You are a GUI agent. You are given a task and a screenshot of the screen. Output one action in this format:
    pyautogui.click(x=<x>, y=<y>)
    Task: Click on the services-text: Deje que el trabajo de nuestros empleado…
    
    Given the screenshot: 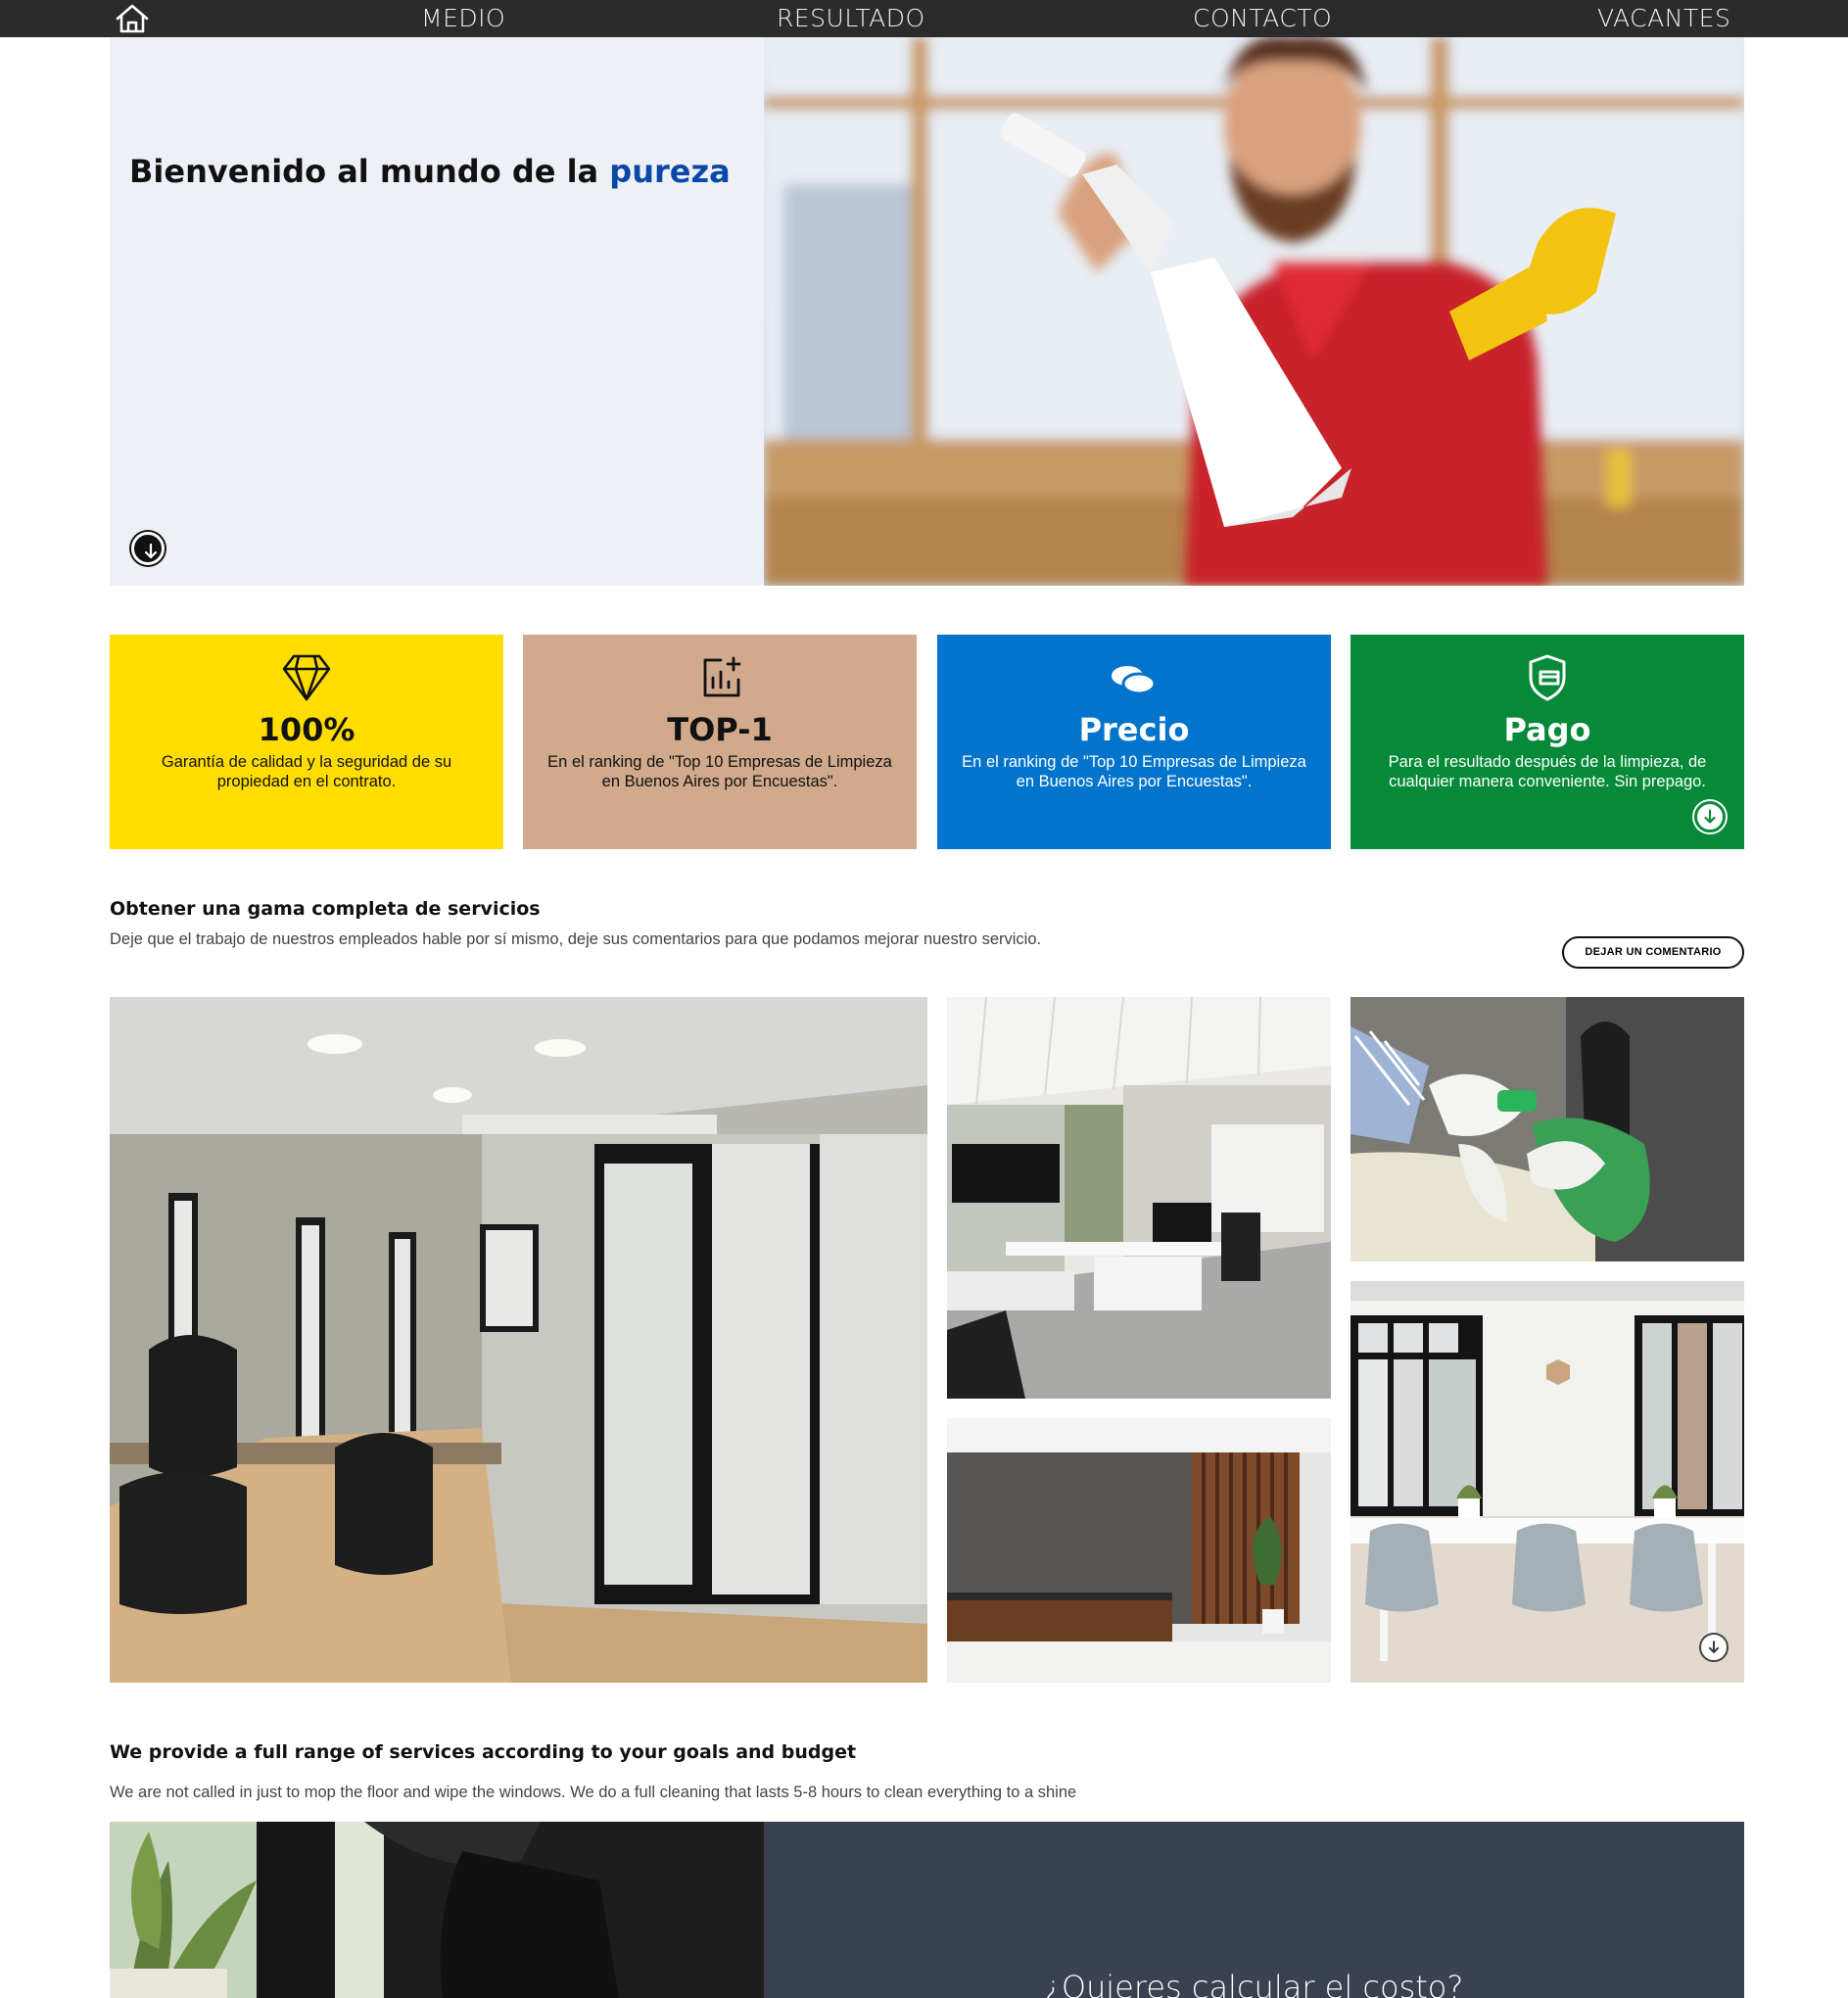 What is the action you would take?
    pyautogui.click(x=576, y=939)
    